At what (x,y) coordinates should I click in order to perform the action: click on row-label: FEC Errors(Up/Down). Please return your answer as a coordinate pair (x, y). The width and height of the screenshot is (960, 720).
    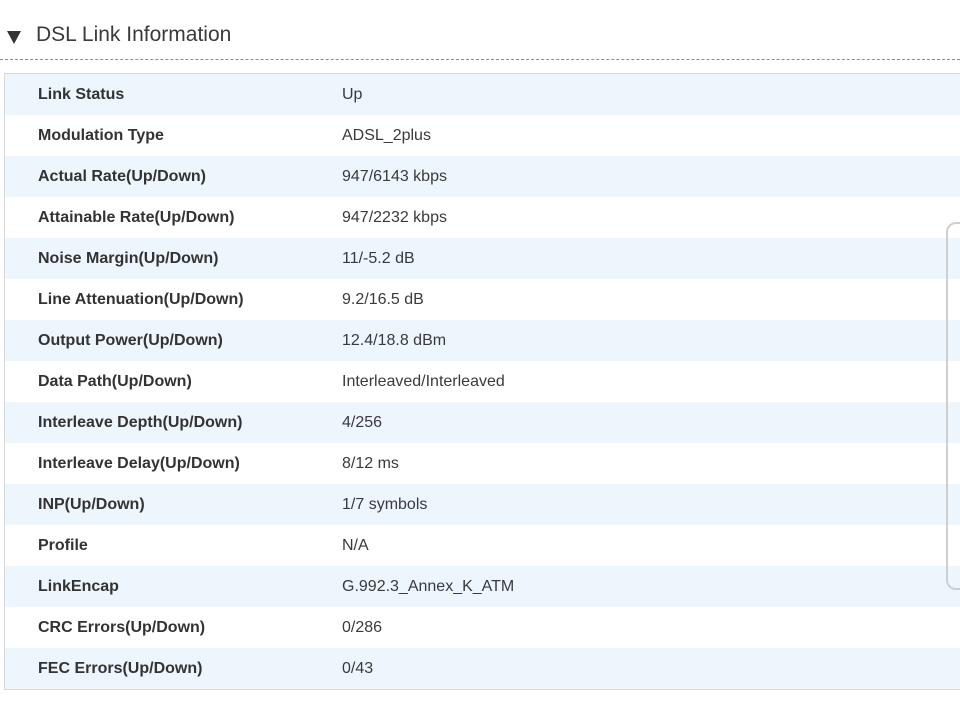
    Looking at the image, I should click on (120, 668).